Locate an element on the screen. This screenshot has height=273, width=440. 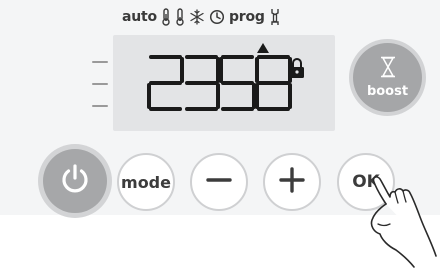
mode-button: mode is located at coordinates (146, 182).